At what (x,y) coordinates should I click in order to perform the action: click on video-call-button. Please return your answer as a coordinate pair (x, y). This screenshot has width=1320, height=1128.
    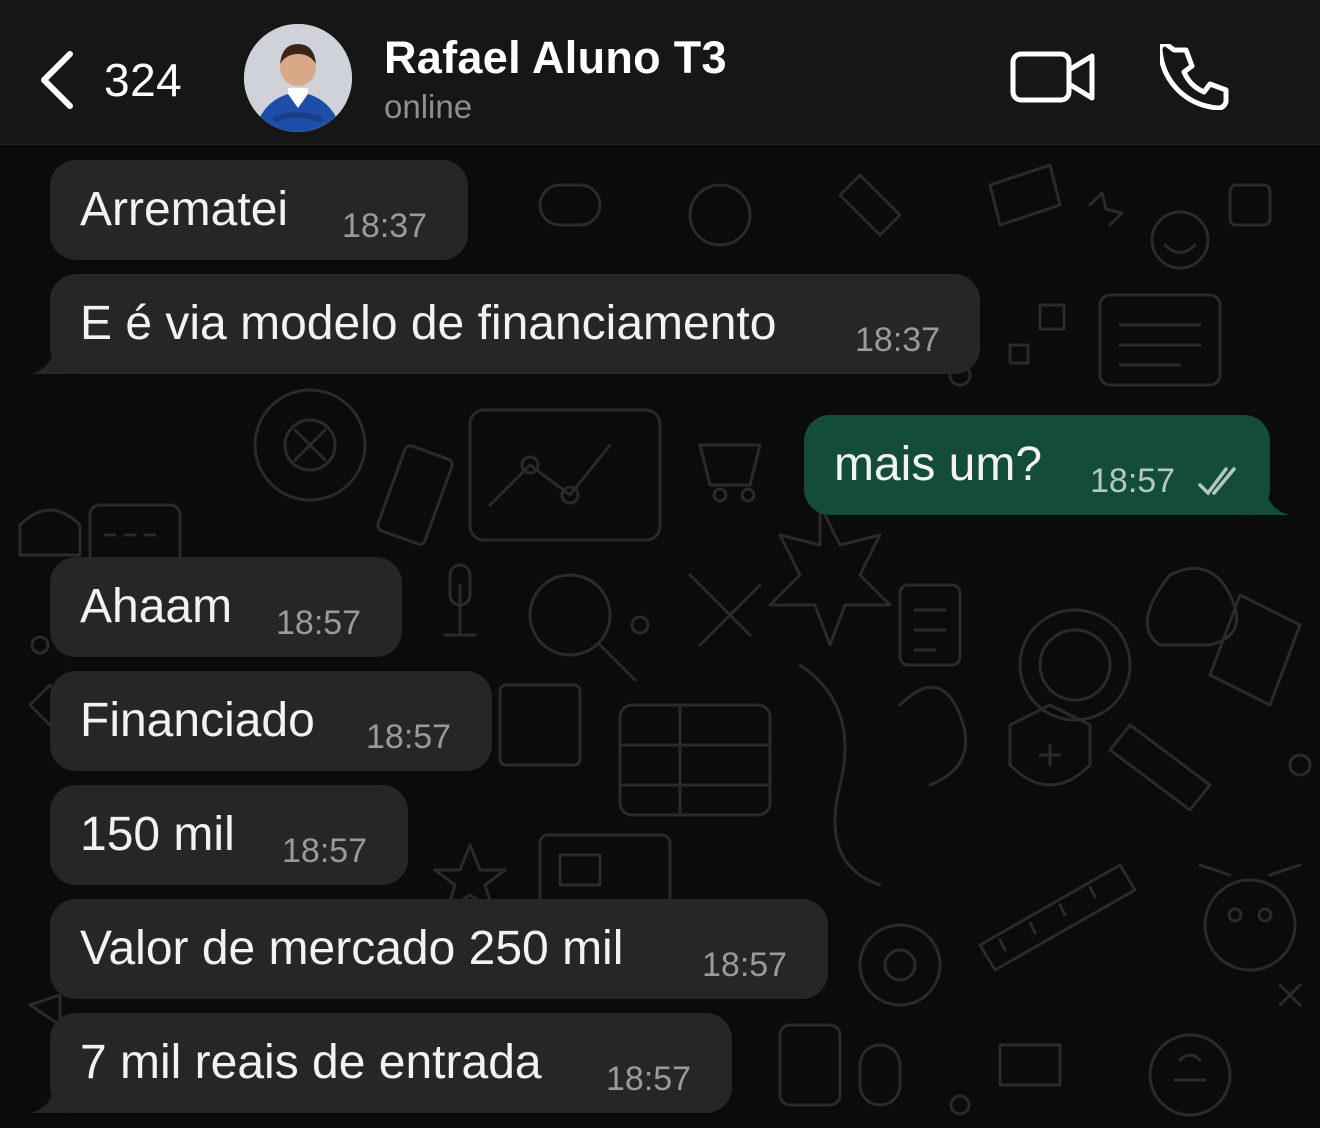
    Looking at the image, I should click on (1053, 77).